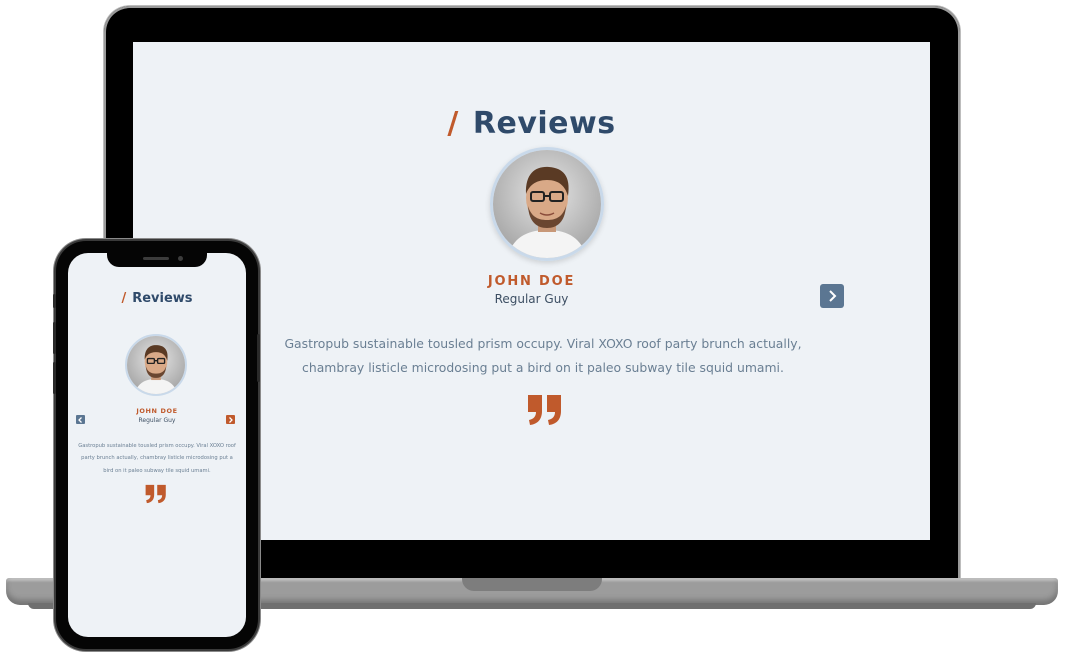 The width and height of the screenshot is (1080, 655). What do you see at coordinates (532, 584) in the screenshot?
I see `laptop-notch` at bounding box center [532, 584].